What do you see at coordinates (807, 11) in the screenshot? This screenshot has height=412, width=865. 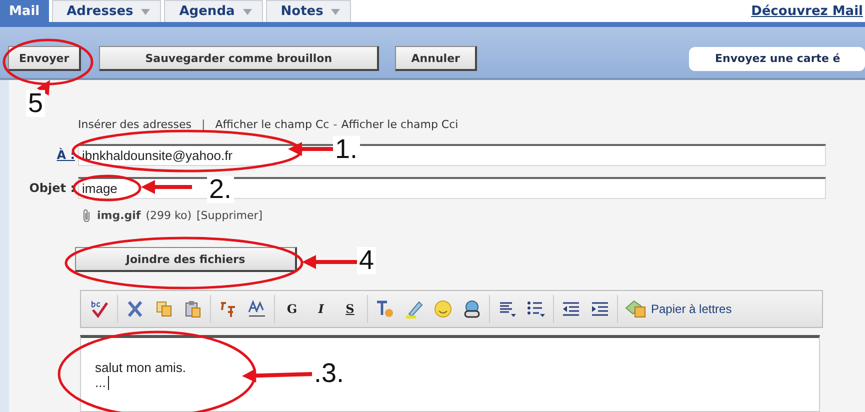 I see `promo-link: Découvrez Mail` at bounding box center [807, 11].